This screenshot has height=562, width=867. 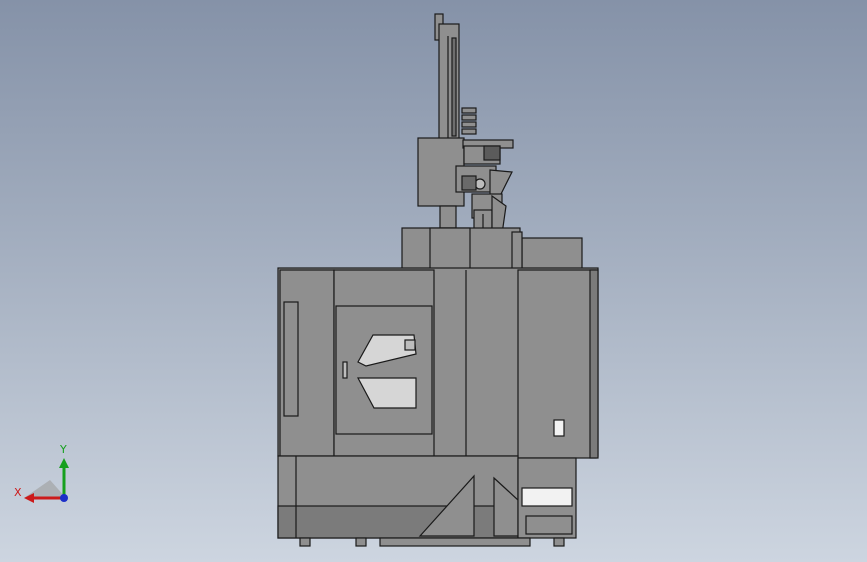 What do you see at coordinates (501, 183) in the screenshot?
I see `gripper-bracket` at bounding box center [501, 183].